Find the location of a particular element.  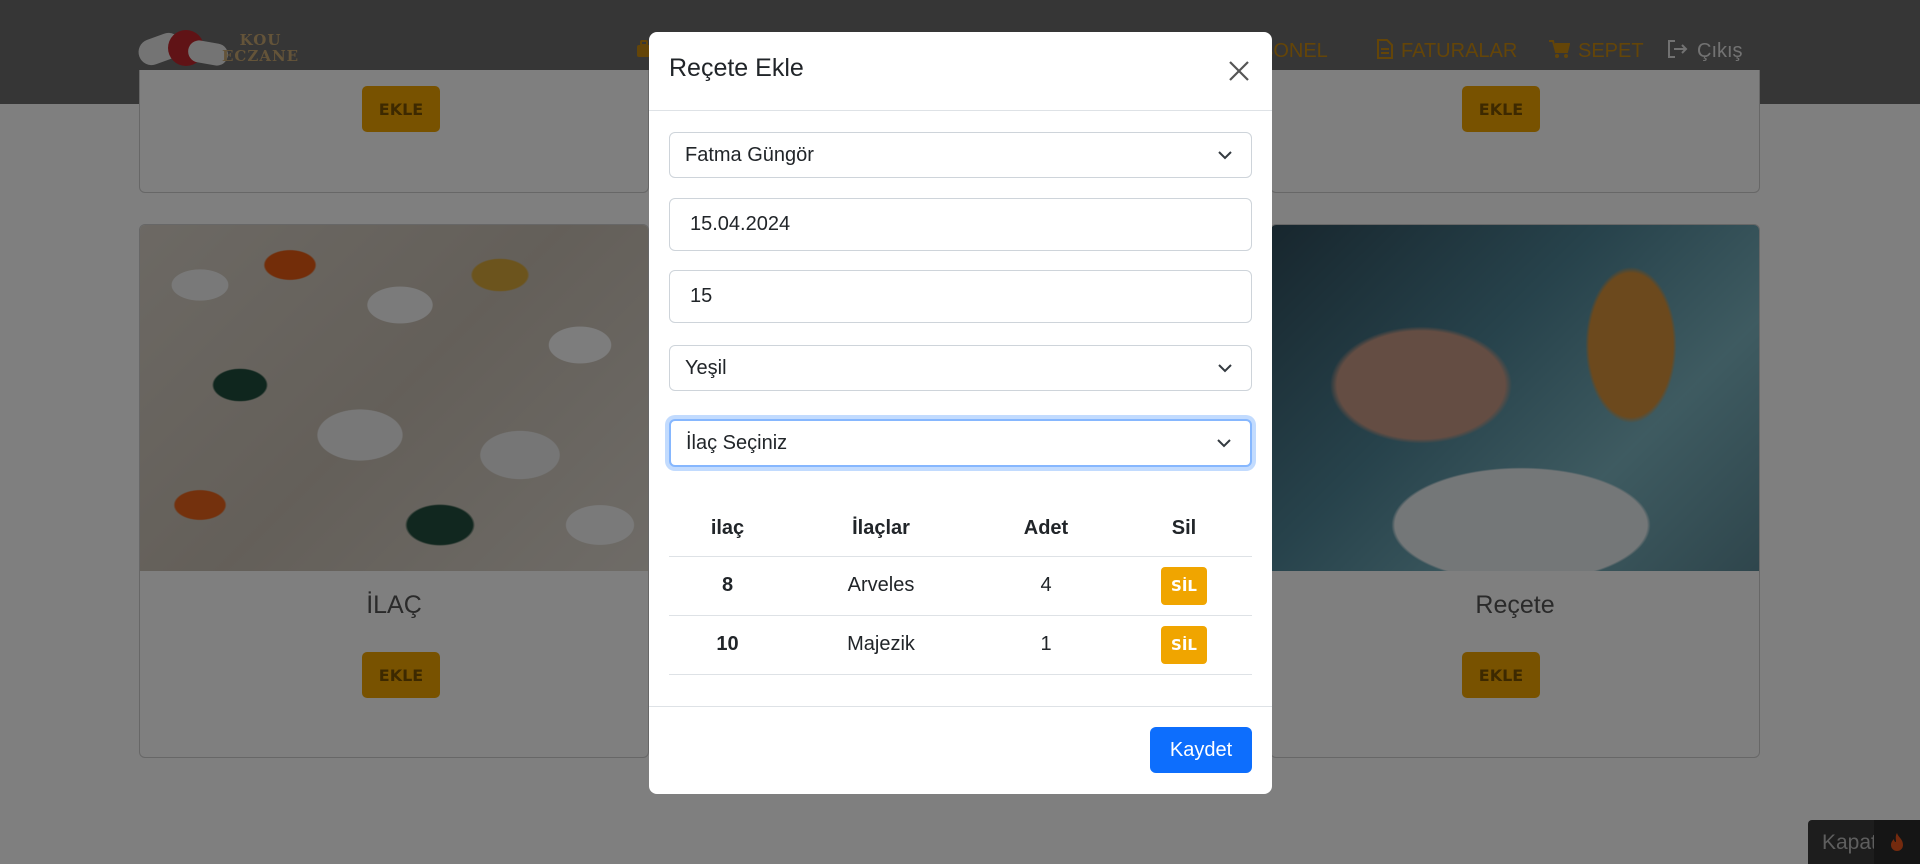

drug-select-value: İlaç Seçiniz is located at coordinates (737, 442).